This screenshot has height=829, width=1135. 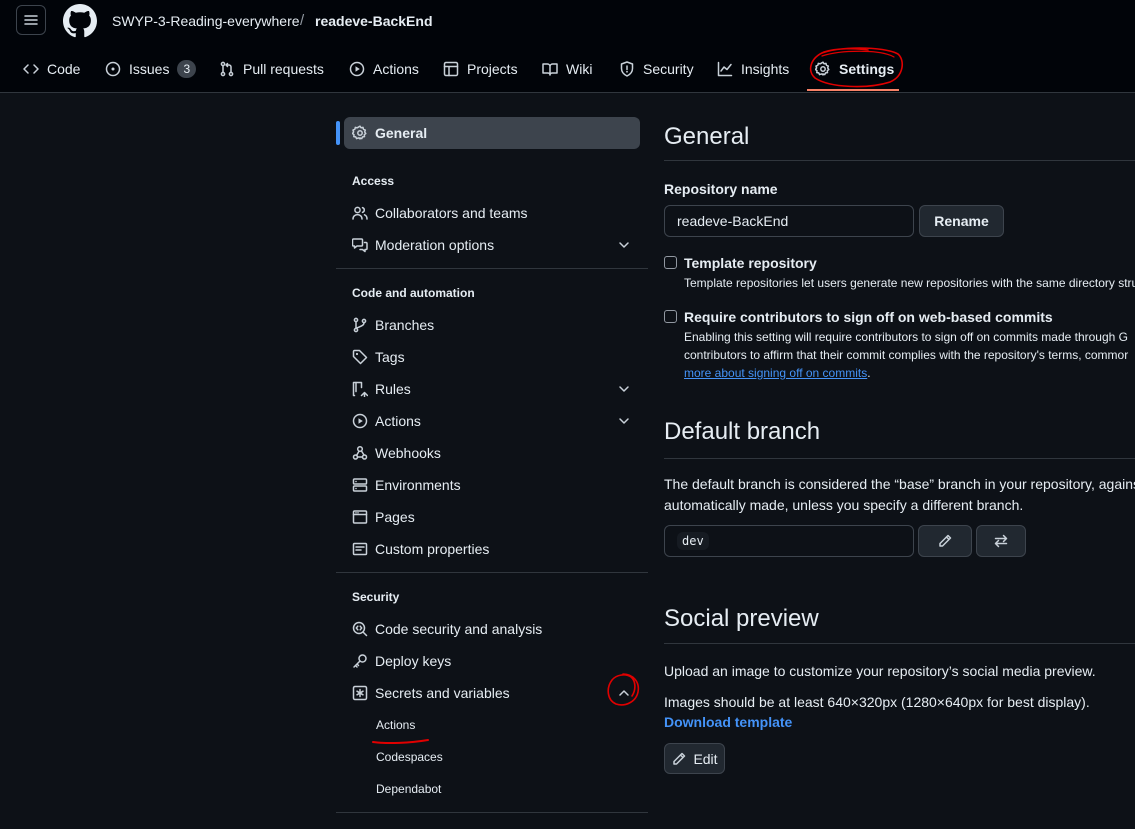 I want to click on sidebar-item-code-security: Code security and analysis, so click(x=447, y=629).